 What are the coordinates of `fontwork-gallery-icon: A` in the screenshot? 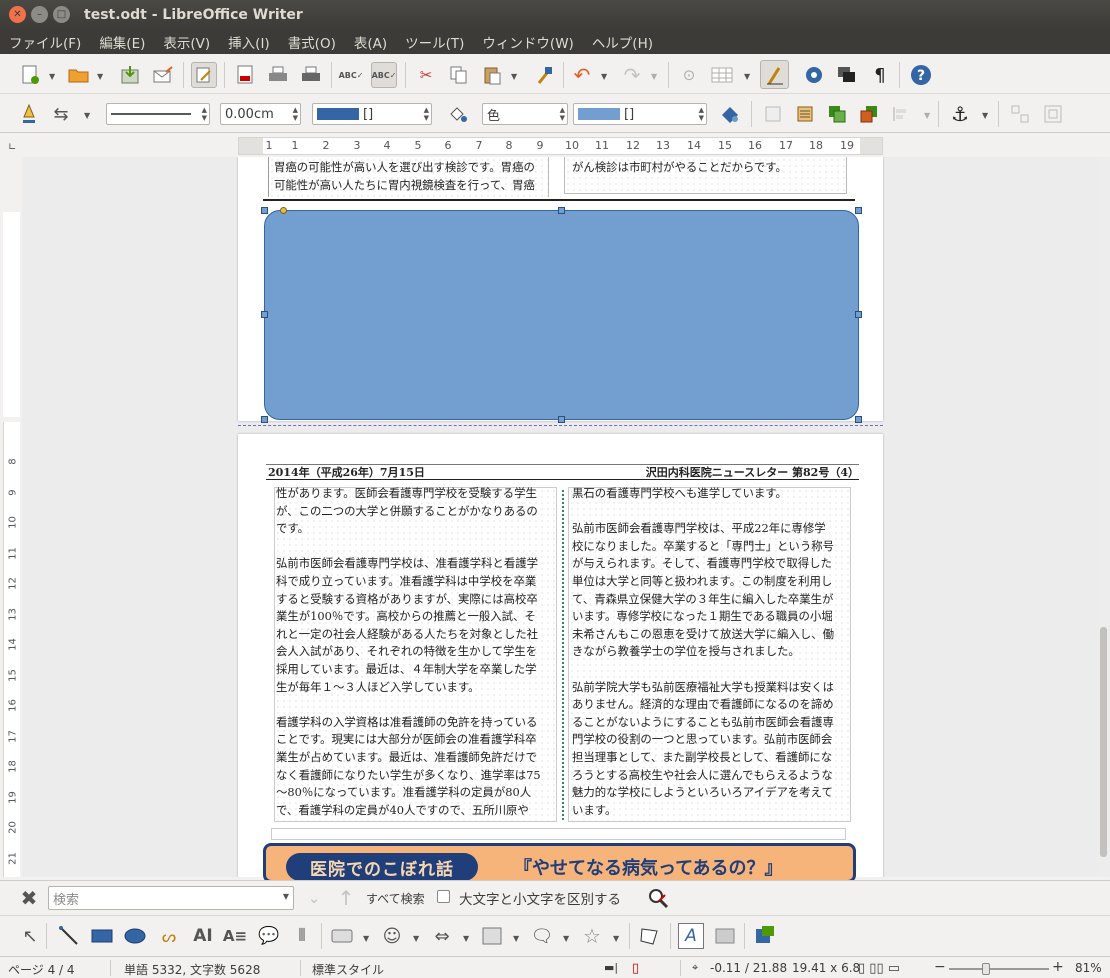 It's located at (691, 936).